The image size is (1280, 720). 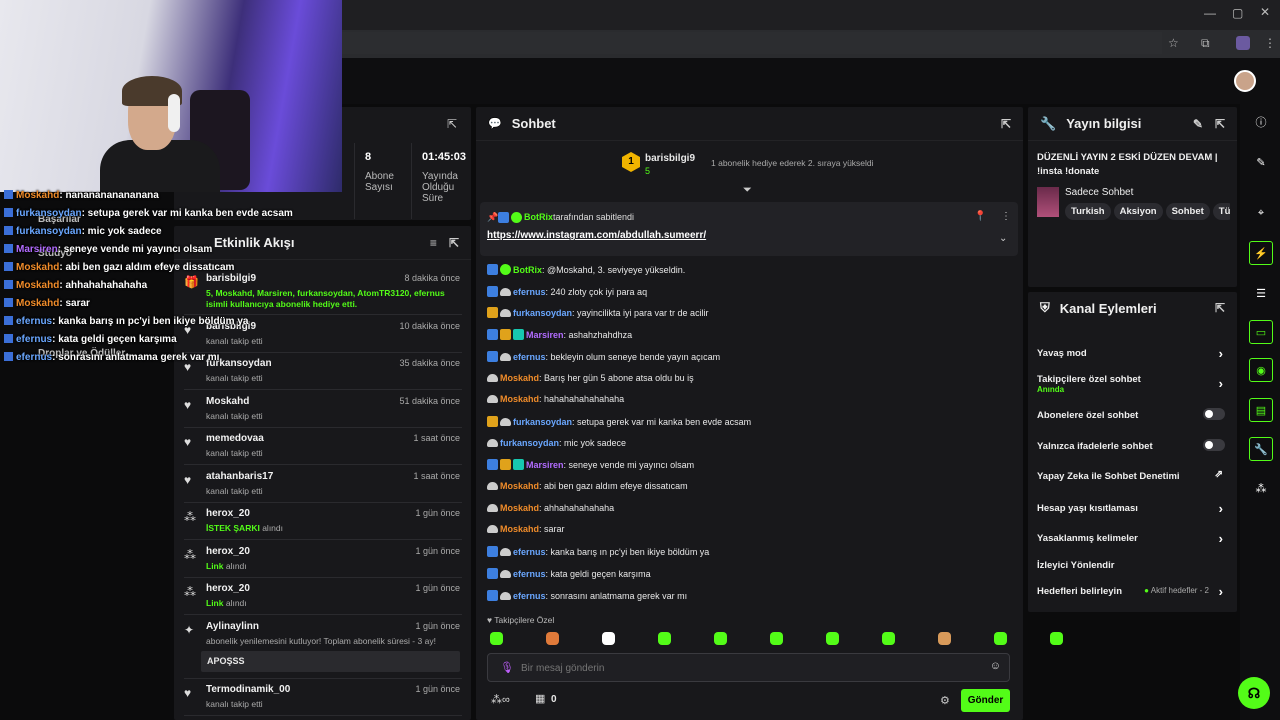 What do you see at coordinates (235, 438) in the screenshot?
I see `activity-user: memedovaa` at bounding box center [235, 438].